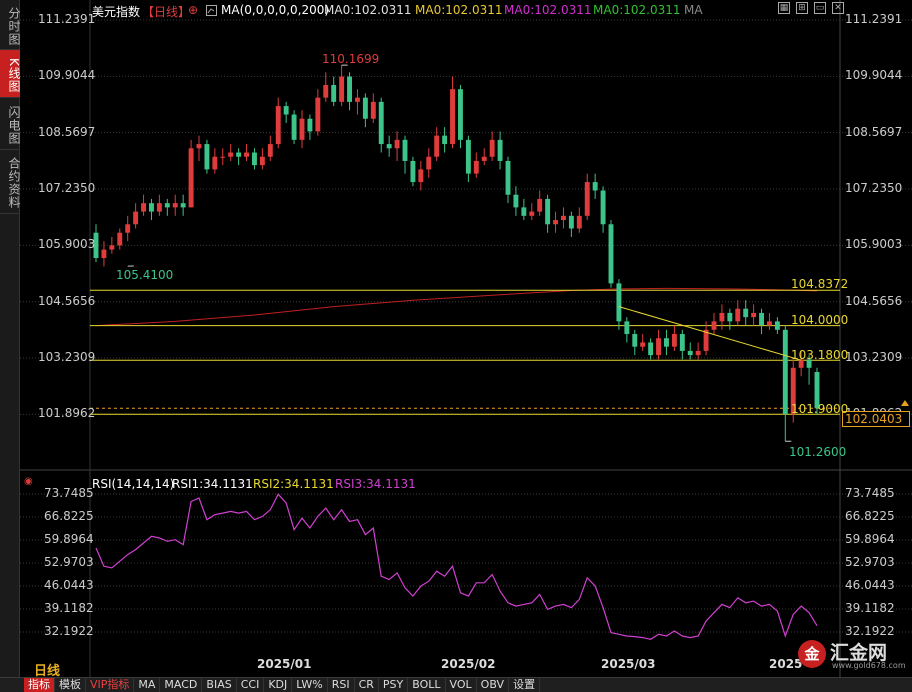 Image resolution: width=912 pixels, height=692 pixels. Describe the element at coordinates (69, 585) in the screenshot. I see `rsi-axis-label-left: 46.0443` at that location.